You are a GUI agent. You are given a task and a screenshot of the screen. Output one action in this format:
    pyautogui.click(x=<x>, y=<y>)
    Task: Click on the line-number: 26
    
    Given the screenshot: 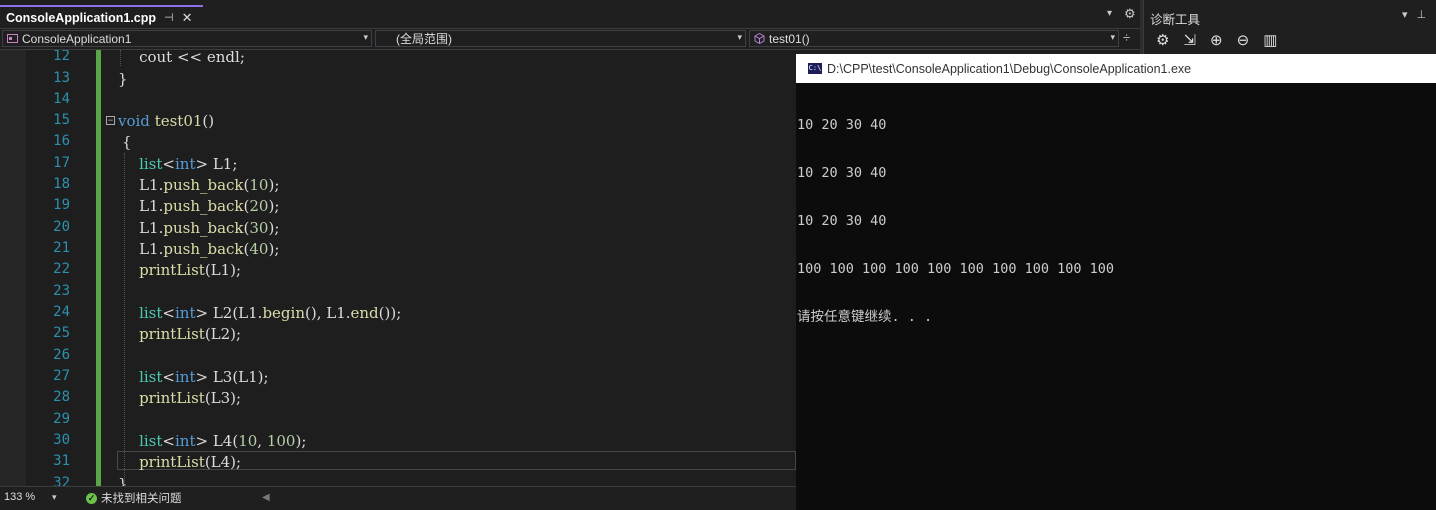 What is the action you would take?
    pyautogui.click(x=61, y=355)
    